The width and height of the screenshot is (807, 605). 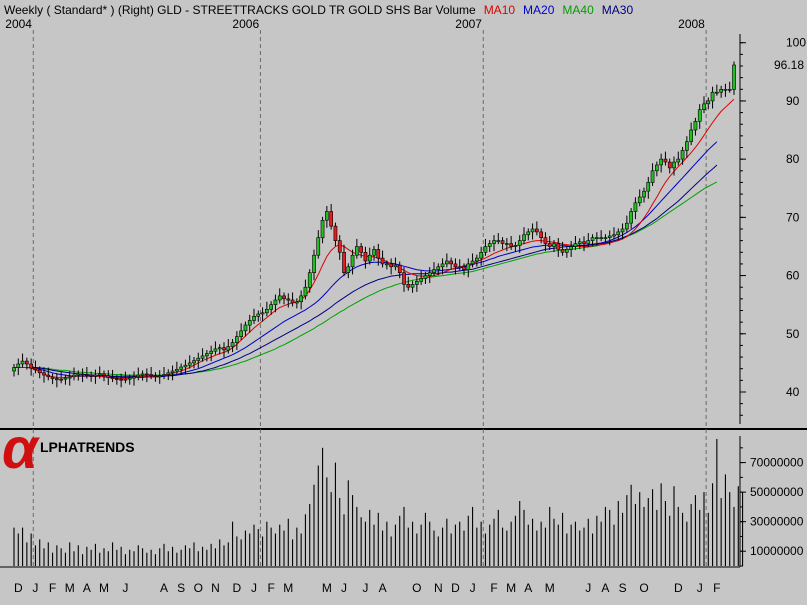 What do you see at coordinates (777, 551) in the screenshot?
I see `volume-tick-label: 10000000` at bounding box center [777, 551].